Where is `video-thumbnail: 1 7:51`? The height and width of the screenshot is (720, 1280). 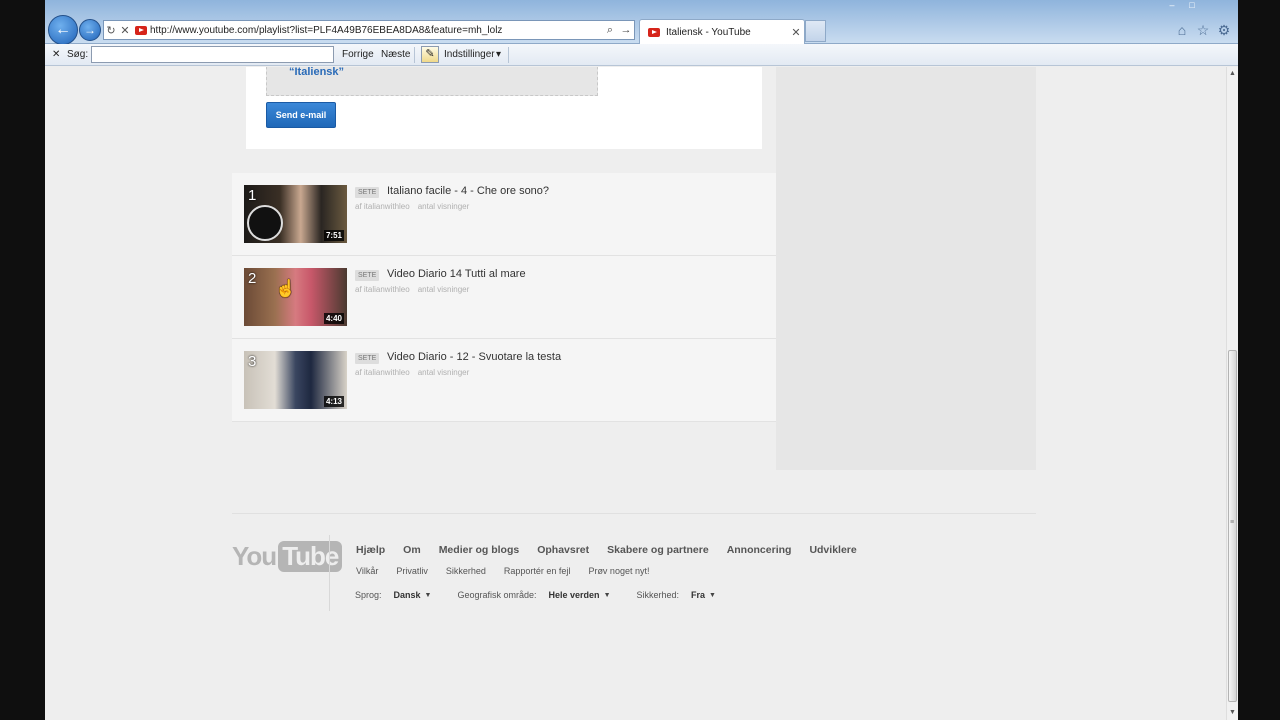 video-thumbnail: 1 7:51 is located at coordinates (295, 214).